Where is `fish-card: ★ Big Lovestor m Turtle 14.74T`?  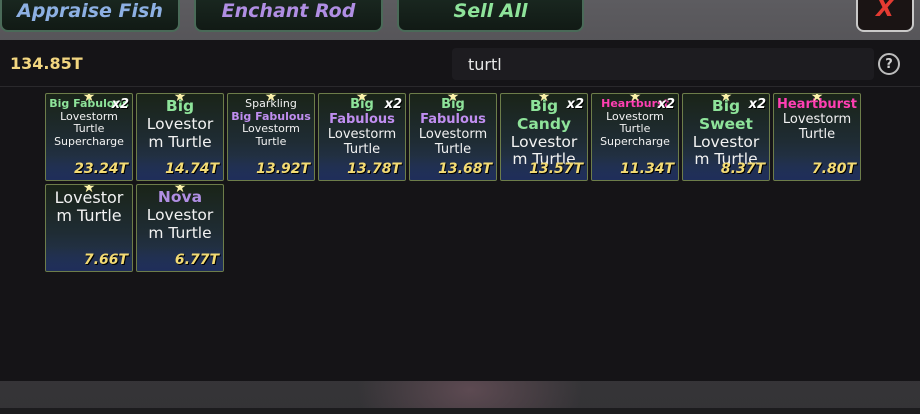 fish-card: ★ Big Lovestor m Turtle 14.74T is located at coordinates (180, 137).